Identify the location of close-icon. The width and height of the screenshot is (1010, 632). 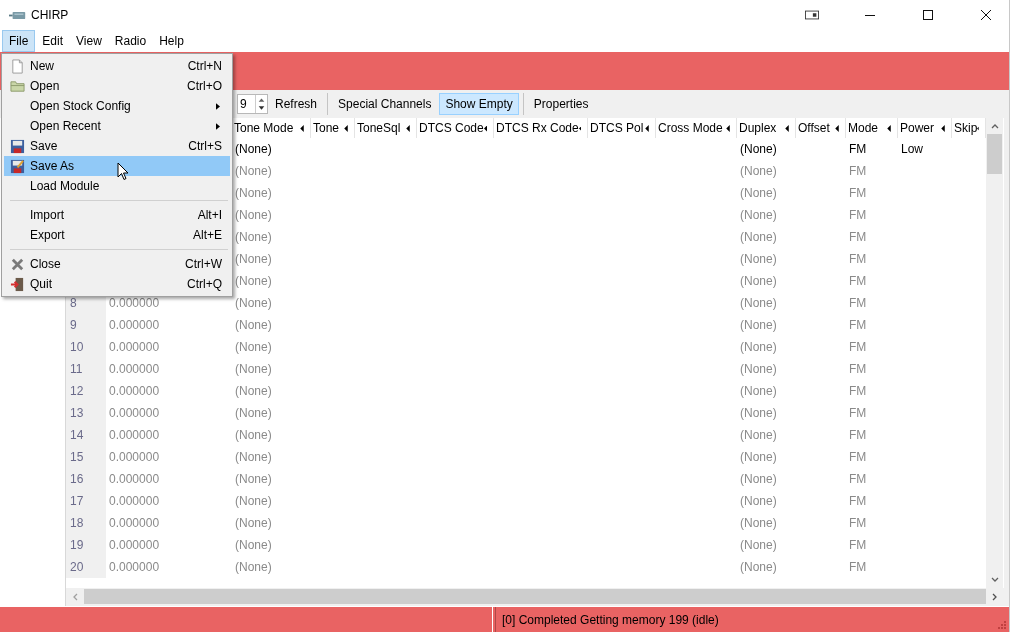
(986, 15).